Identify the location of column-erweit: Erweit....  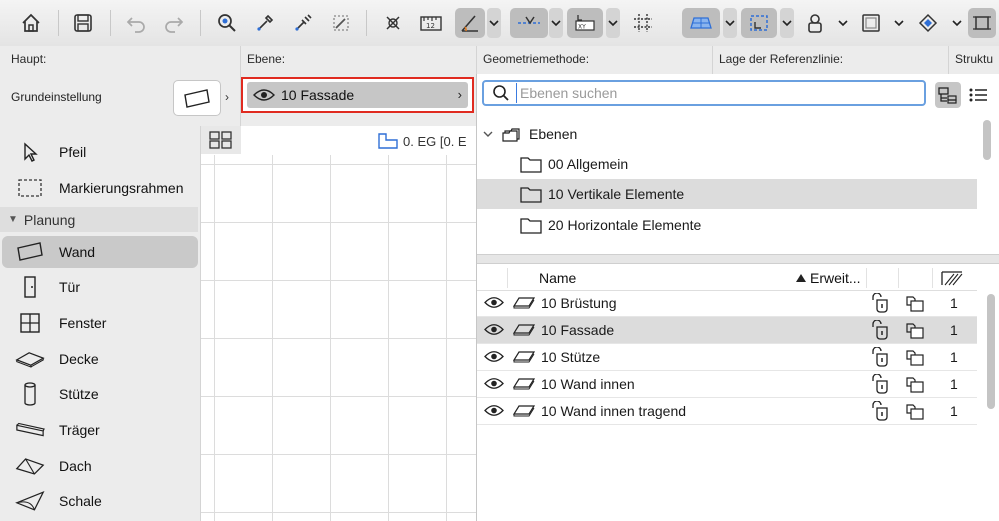
(828, 278).